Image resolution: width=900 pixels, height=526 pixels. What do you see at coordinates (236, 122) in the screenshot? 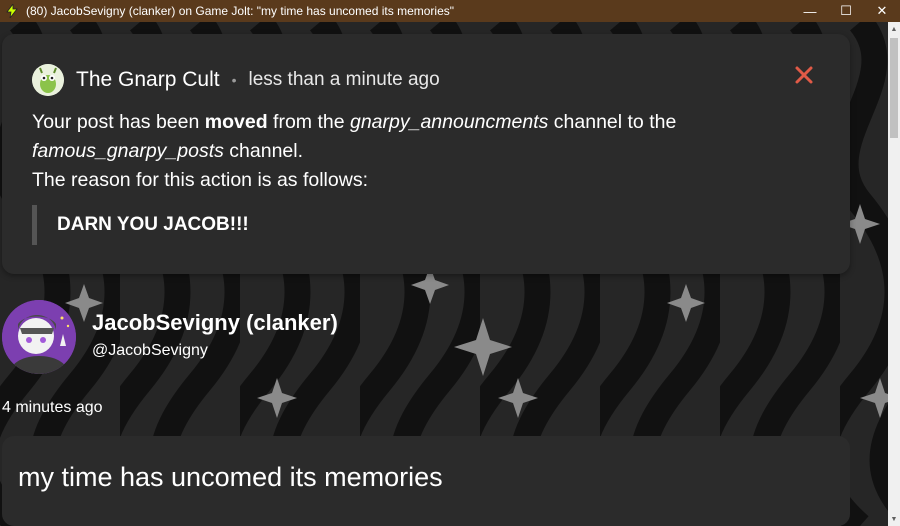
I see `action-word: moved` at bounding box center [236, 122].